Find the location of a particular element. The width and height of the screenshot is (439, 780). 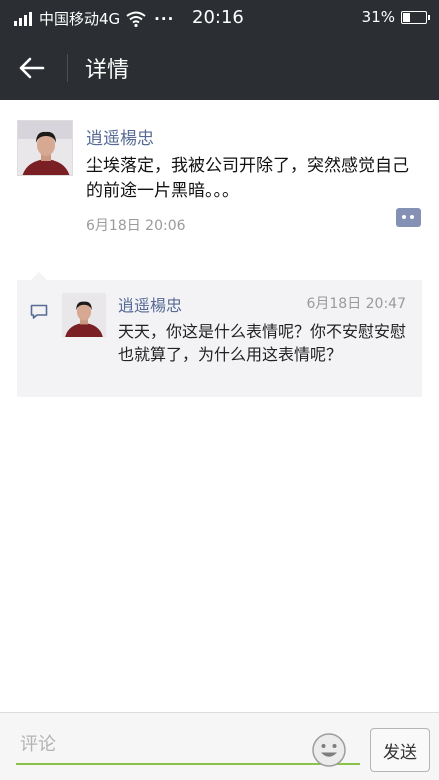

status-time: 20:16 is located at coordinates (218, 17).